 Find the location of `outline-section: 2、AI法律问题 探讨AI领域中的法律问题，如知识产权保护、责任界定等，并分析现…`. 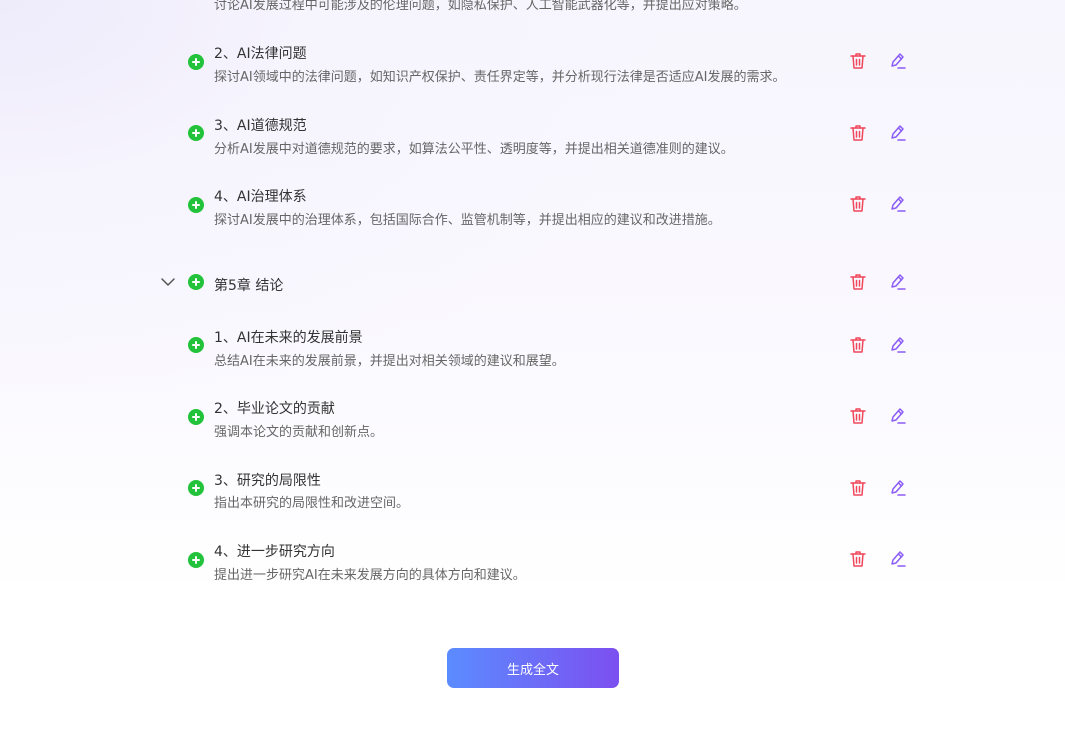

outline-section: 2、AI法律问题 探讨AI领域中的法律问题，如知识产权保护、责任界定等，并分析现… is located at coordinates (532, 64).